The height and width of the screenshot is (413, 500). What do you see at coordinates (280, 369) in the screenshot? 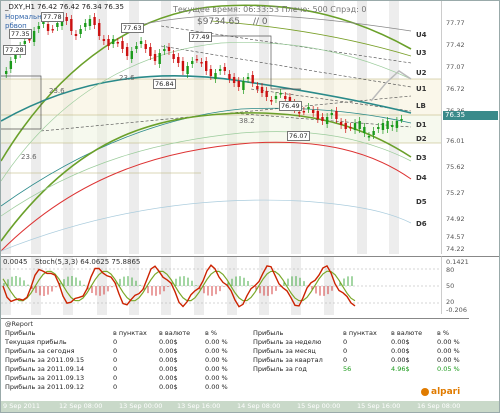
I see `report-right-label: Прибыль за год` at bounding box center [280, 369].